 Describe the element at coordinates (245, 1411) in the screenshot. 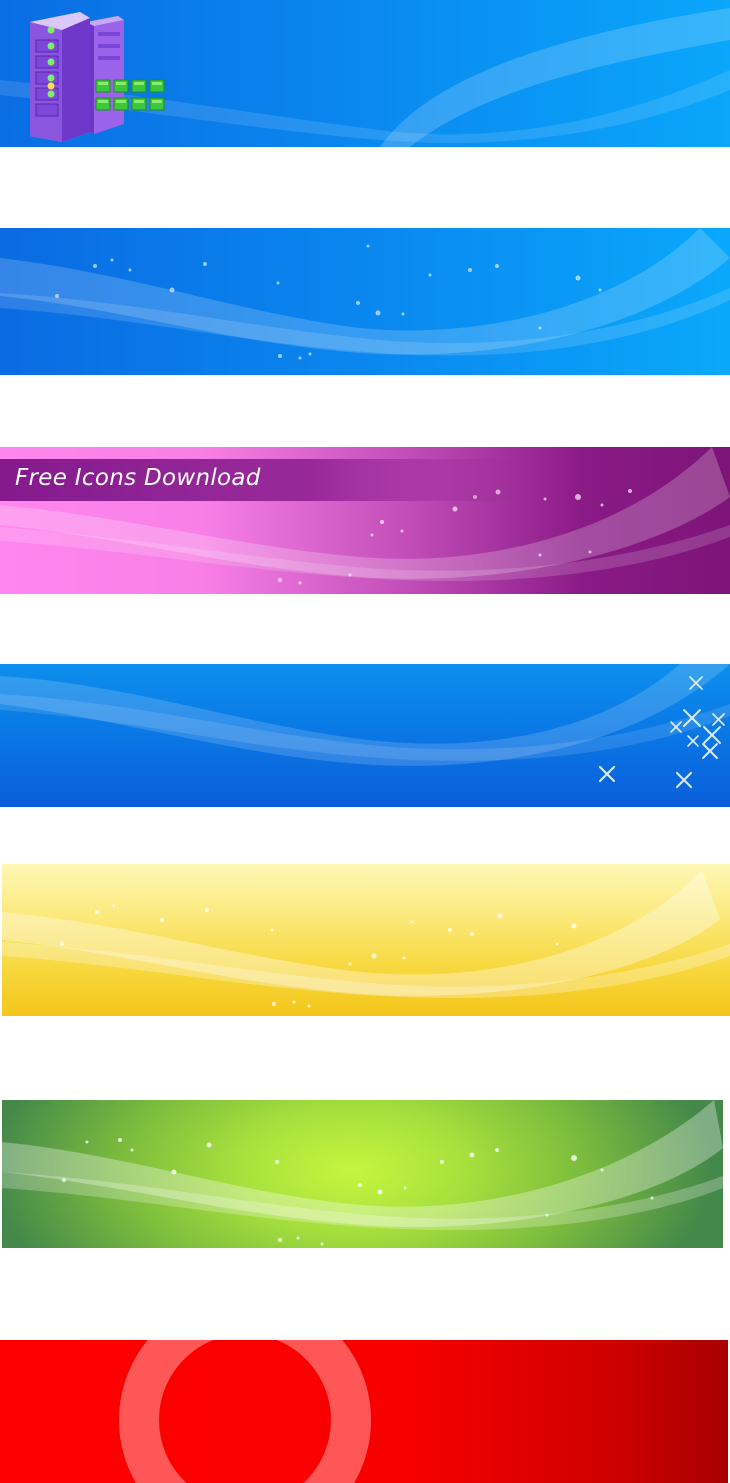

I see `ring-shape` at that location.